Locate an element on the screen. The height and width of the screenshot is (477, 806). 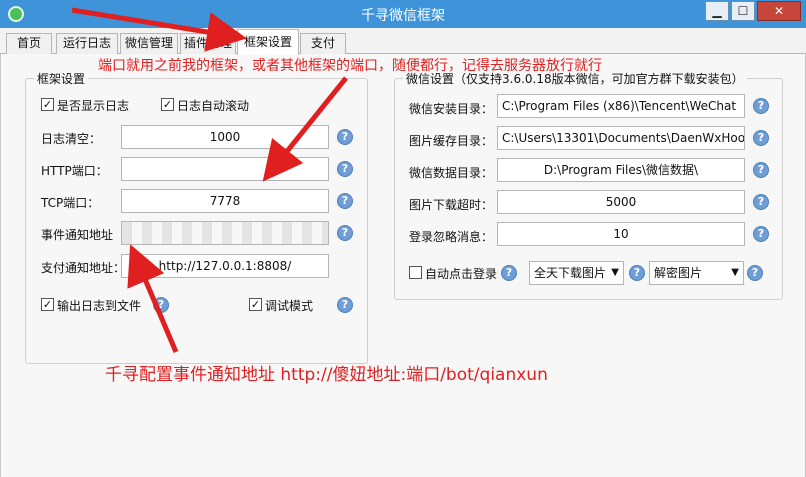
title-bar: 千寻微信框架 ▁ ☐ ✕ is located at coordinates (403, 14).